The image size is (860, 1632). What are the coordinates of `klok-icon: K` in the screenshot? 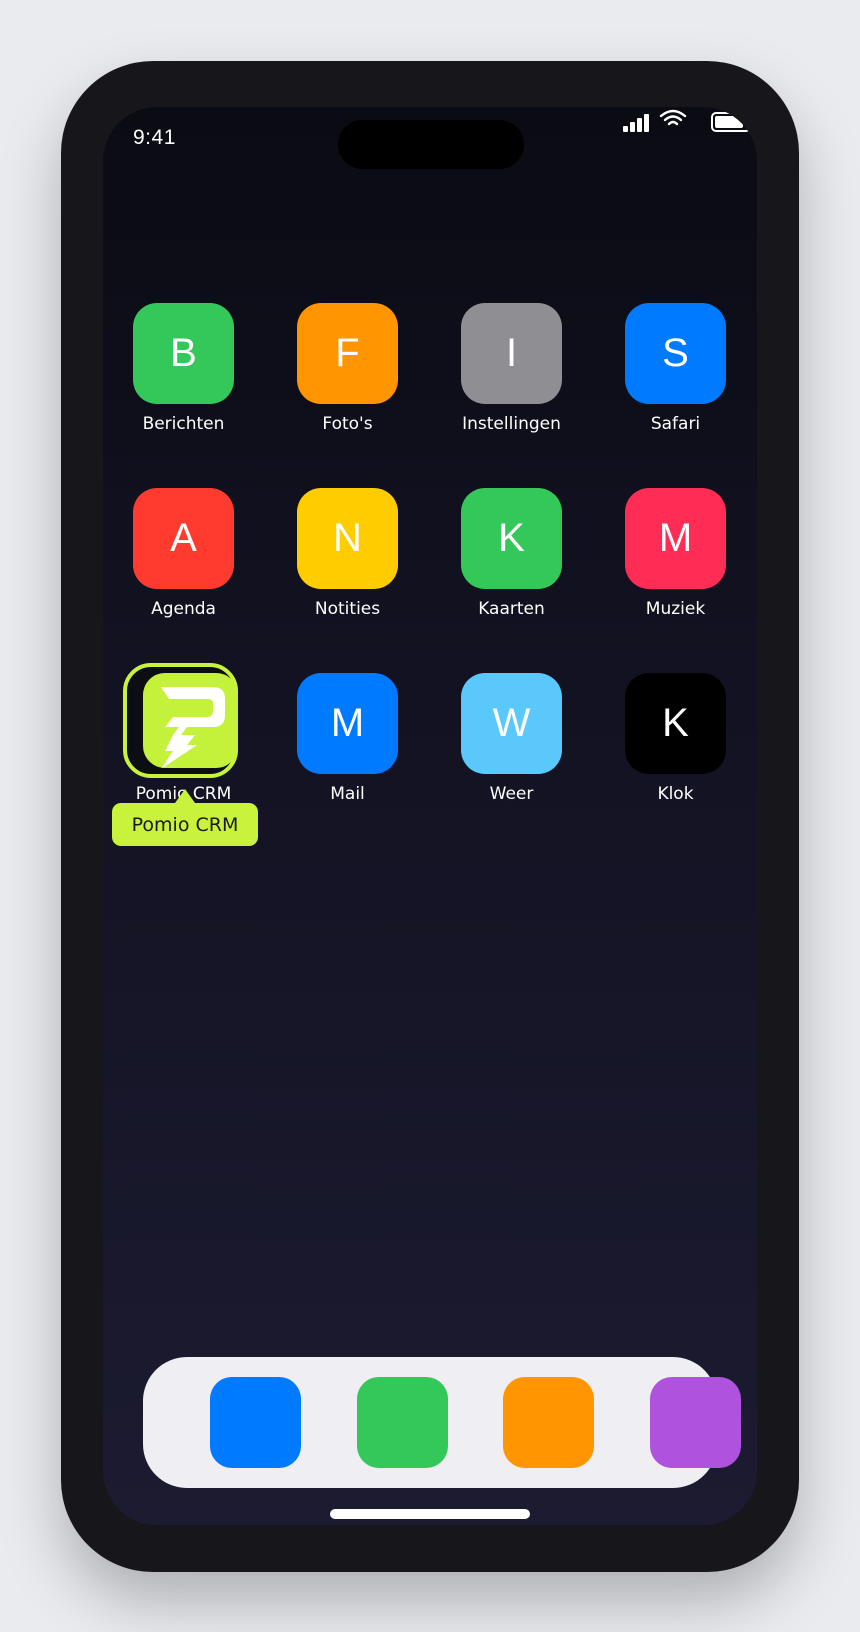 It's located at (675, 723).